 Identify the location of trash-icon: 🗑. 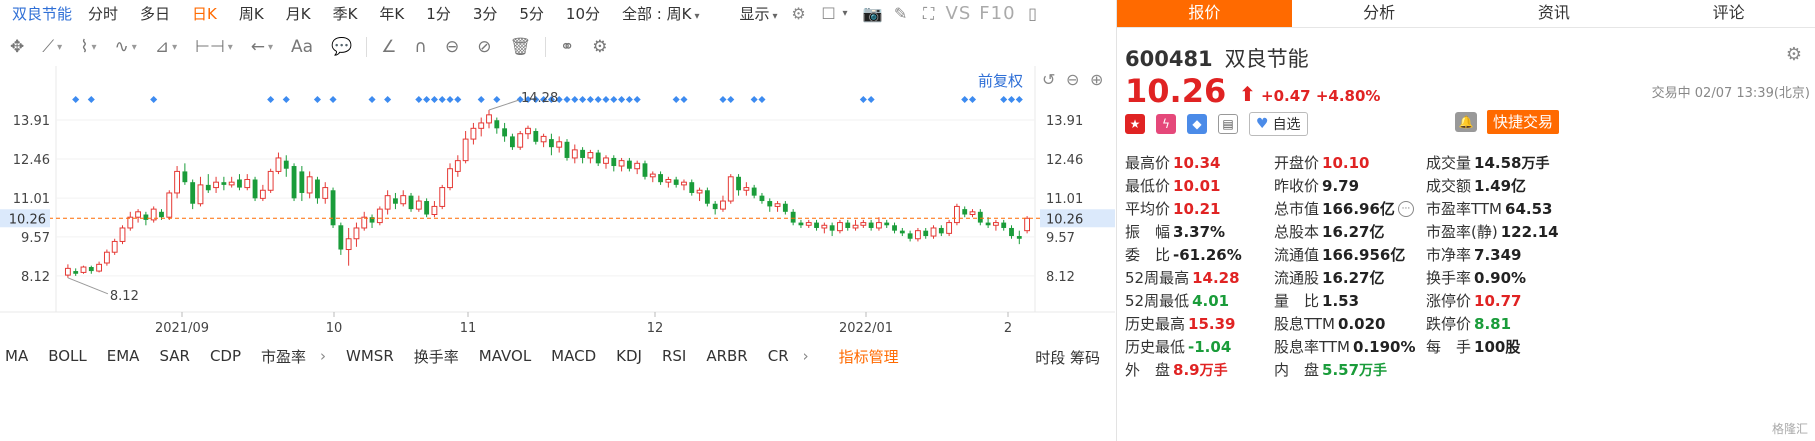
(520, 47).